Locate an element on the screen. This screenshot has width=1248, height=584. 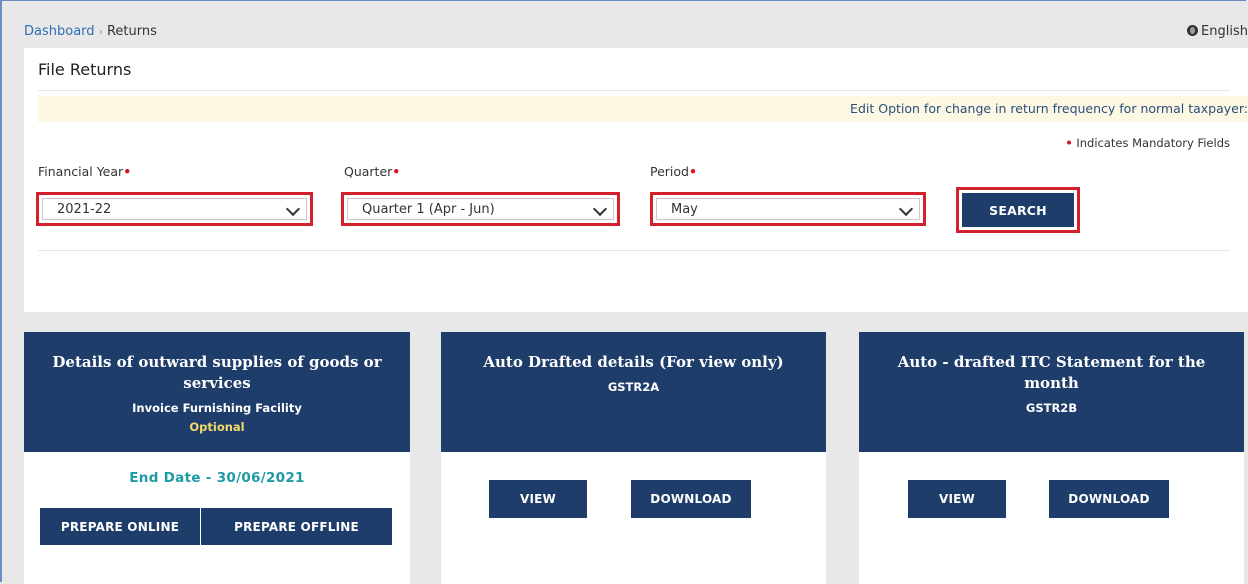
mandatory-note-text: Indicates Mandatory Fields is located at coordinates (1153, 143).